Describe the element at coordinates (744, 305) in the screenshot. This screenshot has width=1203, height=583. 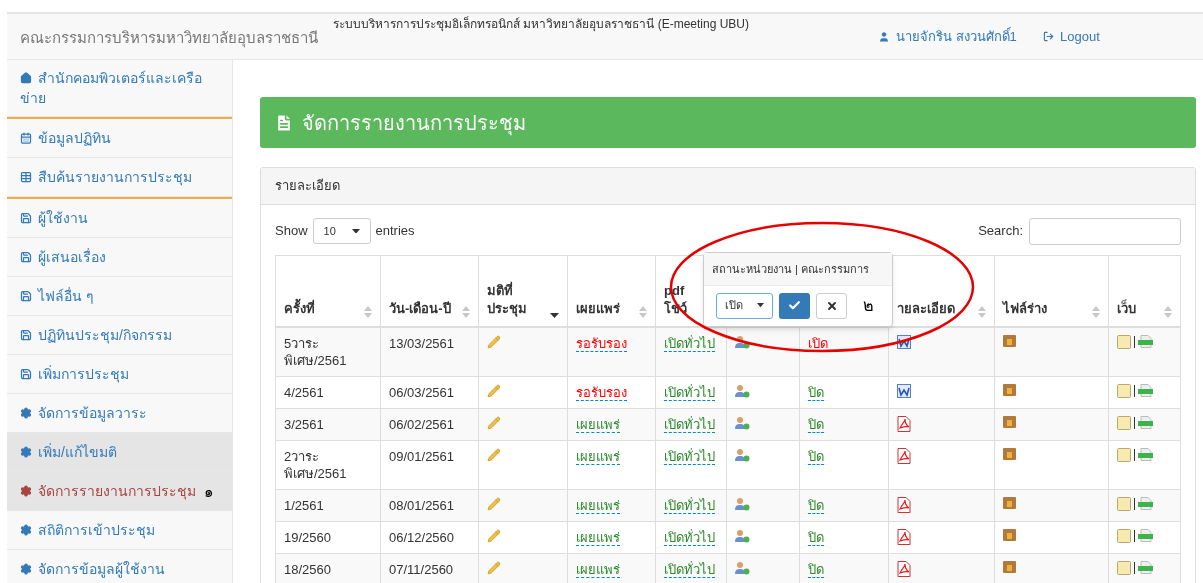
I see `status-select: เปิด` at that location.